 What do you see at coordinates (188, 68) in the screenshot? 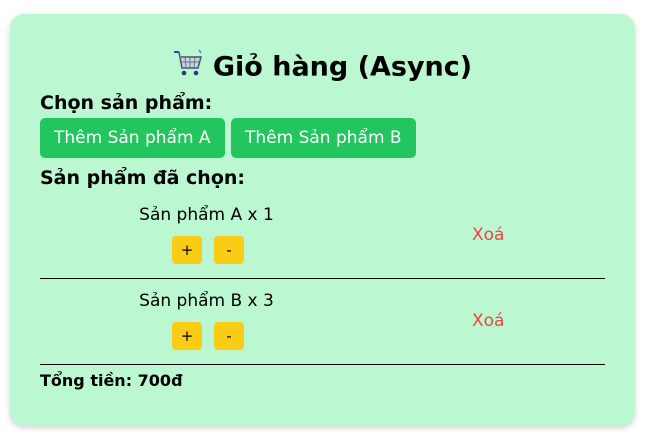
I see `shopping-cart-icon` at bounding box center [188, 68].